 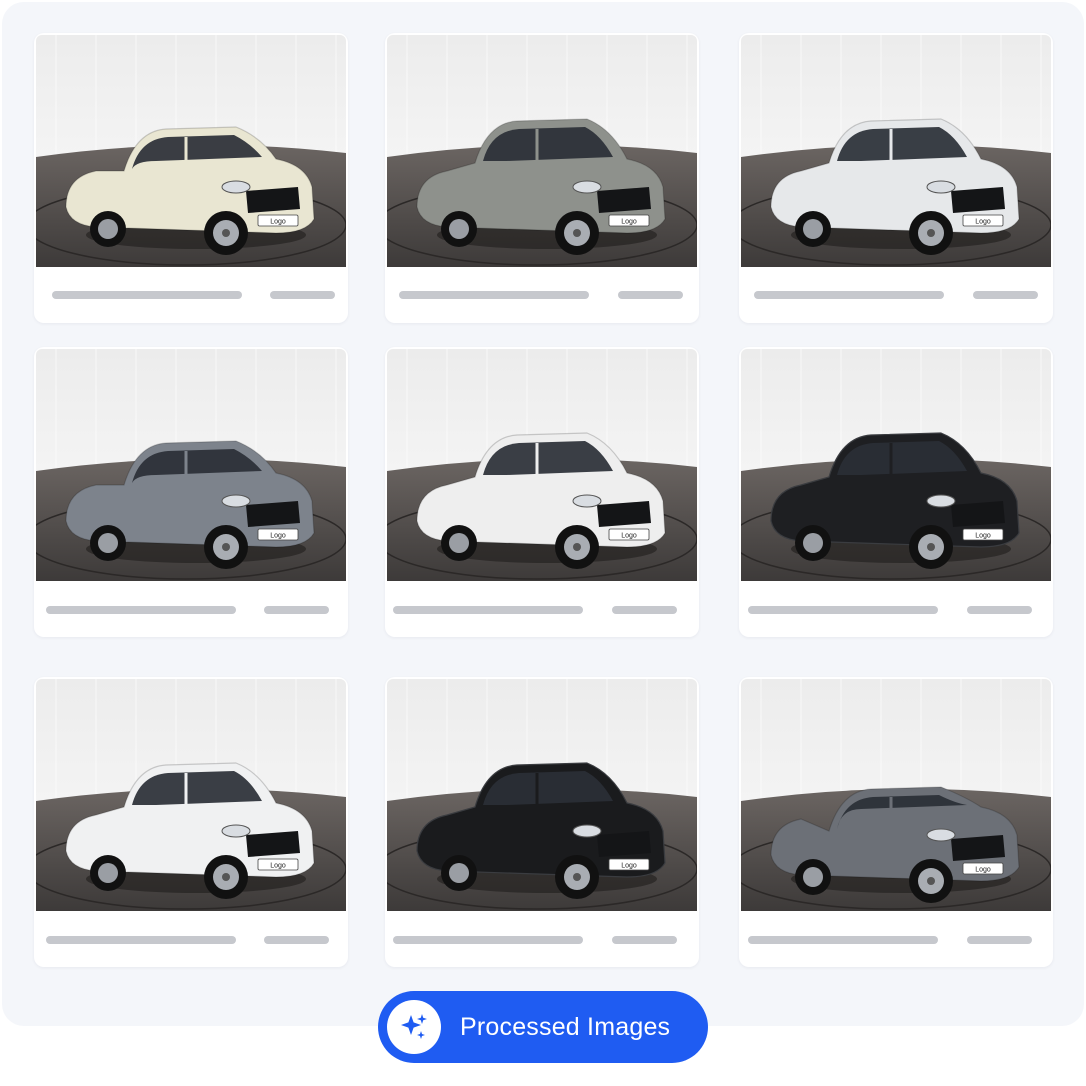 I want to click on sparkles-icon, so click(x=414, y=1027).